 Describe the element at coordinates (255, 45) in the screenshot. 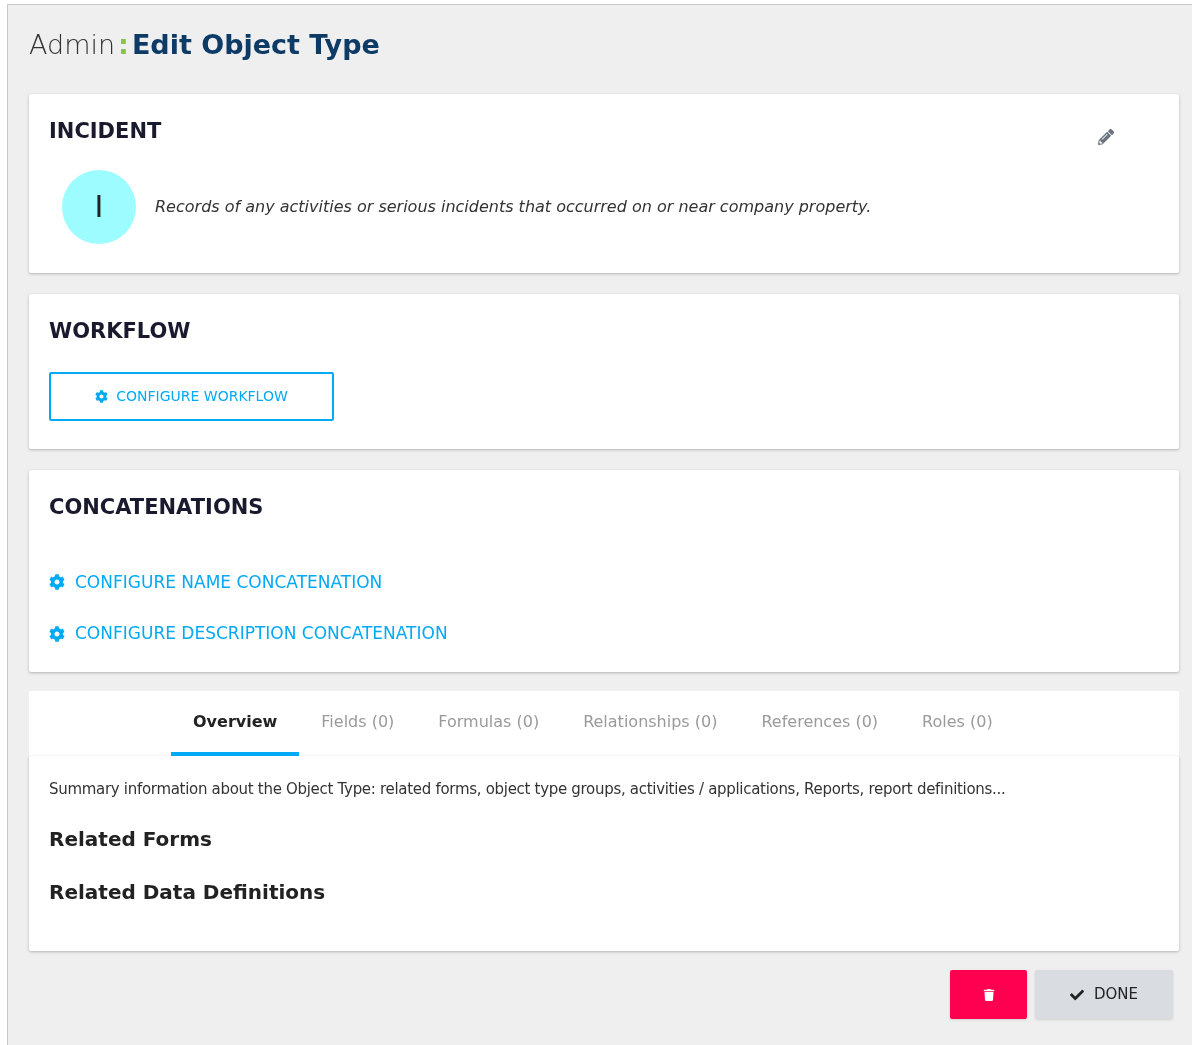

I see `page-title: Edit Object Type` at that location.